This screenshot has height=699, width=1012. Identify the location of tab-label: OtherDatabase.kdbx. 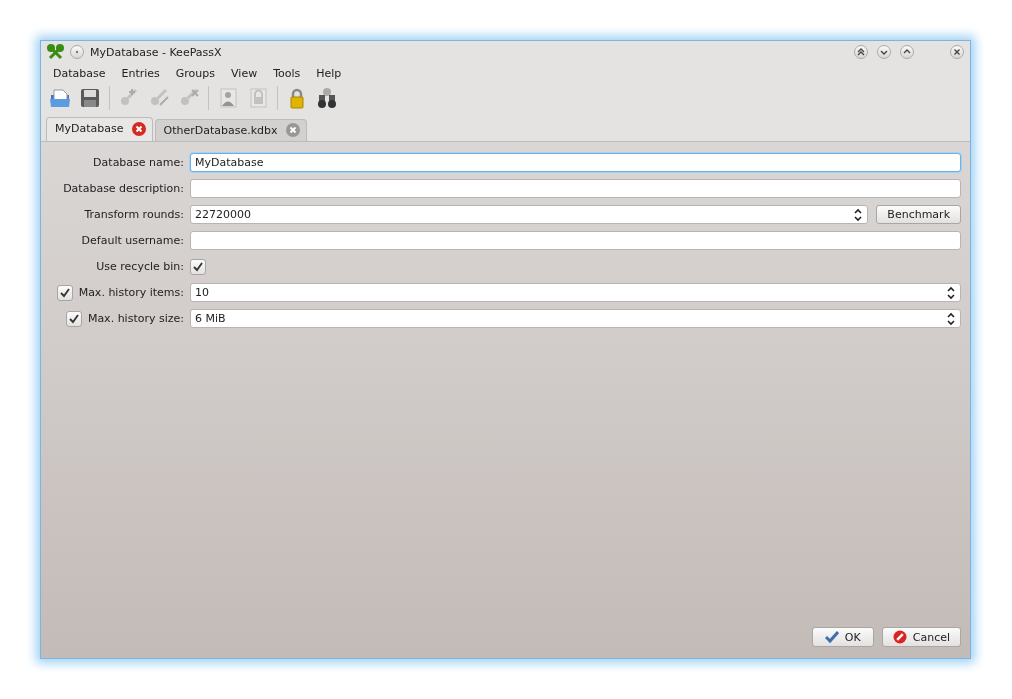
(220, 130).